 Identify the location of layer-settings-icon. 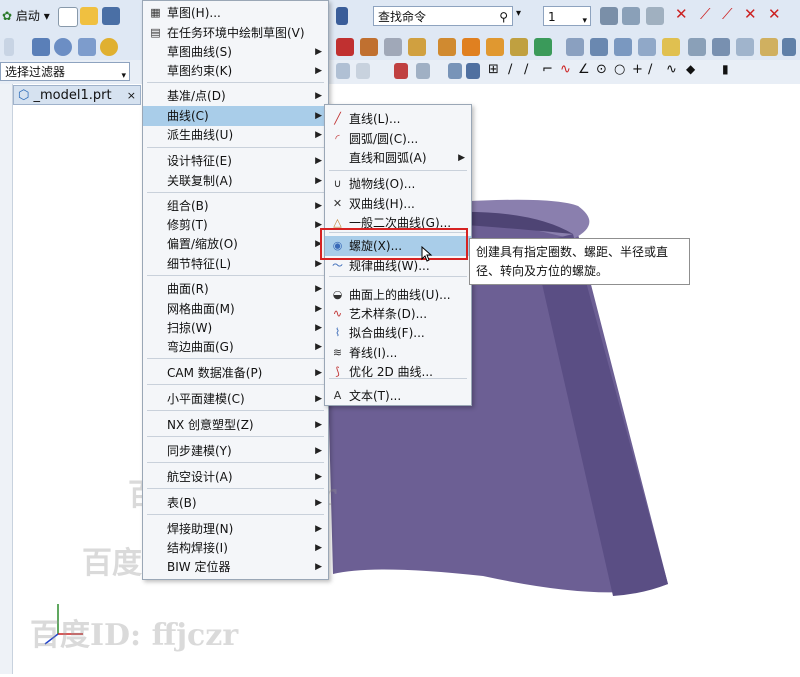
(609, 16).